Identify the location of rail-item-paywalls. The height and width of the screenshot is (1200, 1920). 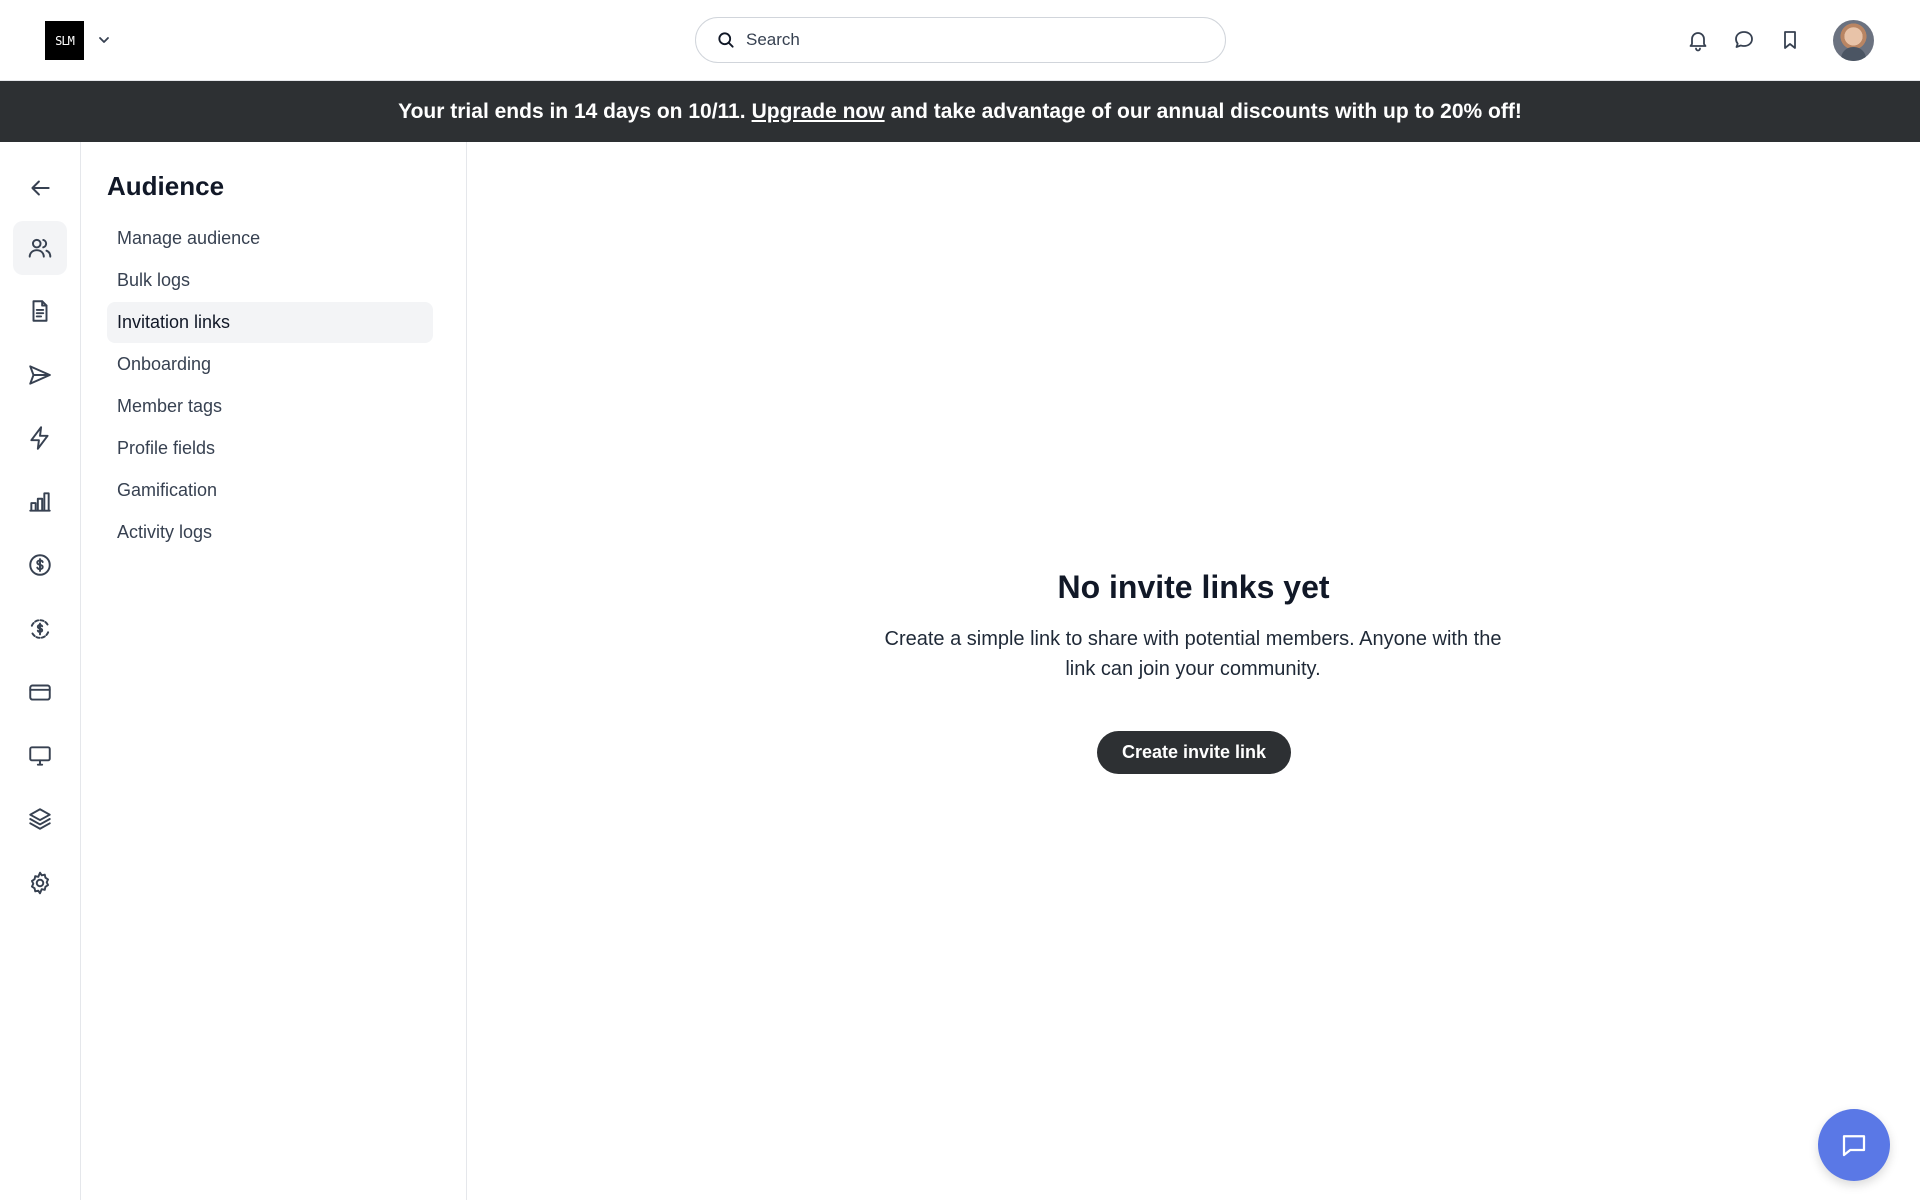
(40, 565).